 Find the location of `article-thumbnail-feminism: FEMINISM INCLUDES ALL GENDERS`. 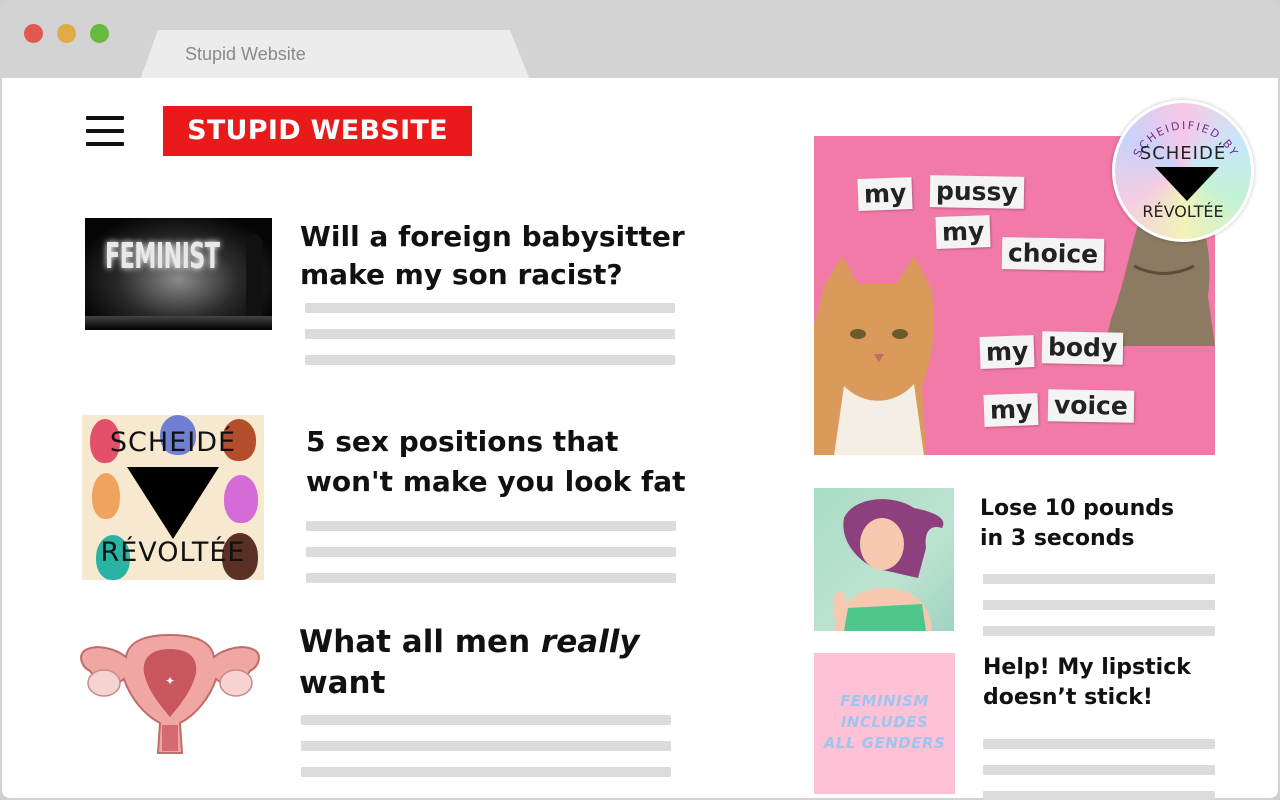

article-thumbnail-feminism: FEMINISM INCLUDES ALL GENDERS is located at coordinates (884, 723).